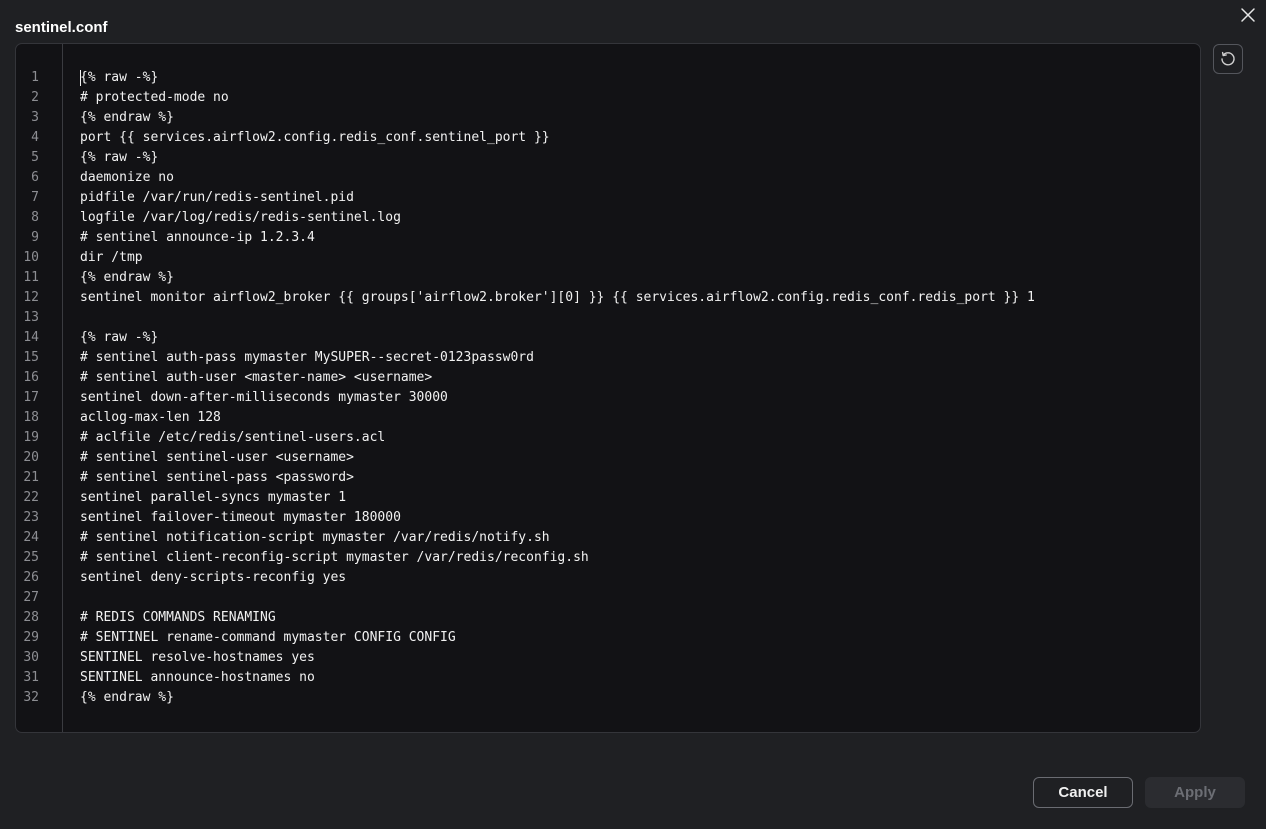 The width and height of the screenshot is (1266, 829). What do you see at coordinates (31, 377) in the screenshot?
I see `line-number: 16` at bounding box center [31, 377].